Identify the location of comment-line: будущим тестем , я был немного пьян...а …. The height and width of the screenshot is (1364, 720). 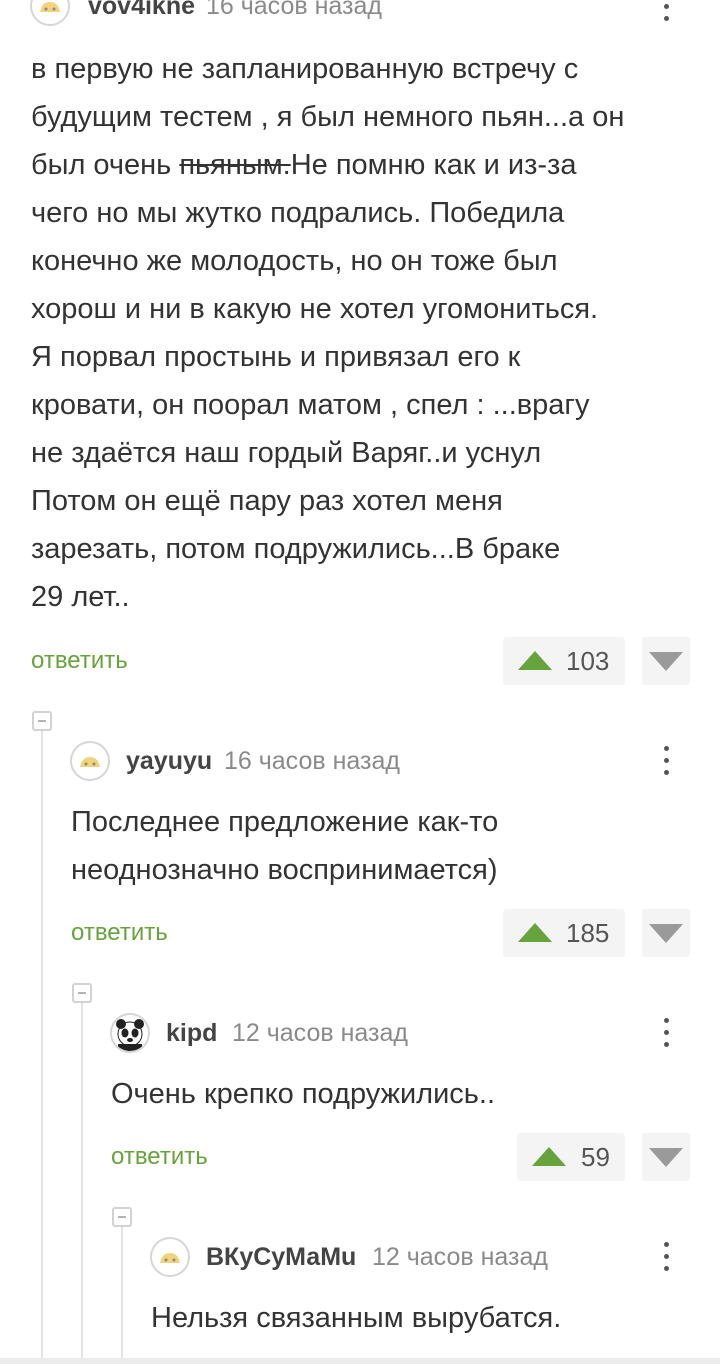
(328, 117).